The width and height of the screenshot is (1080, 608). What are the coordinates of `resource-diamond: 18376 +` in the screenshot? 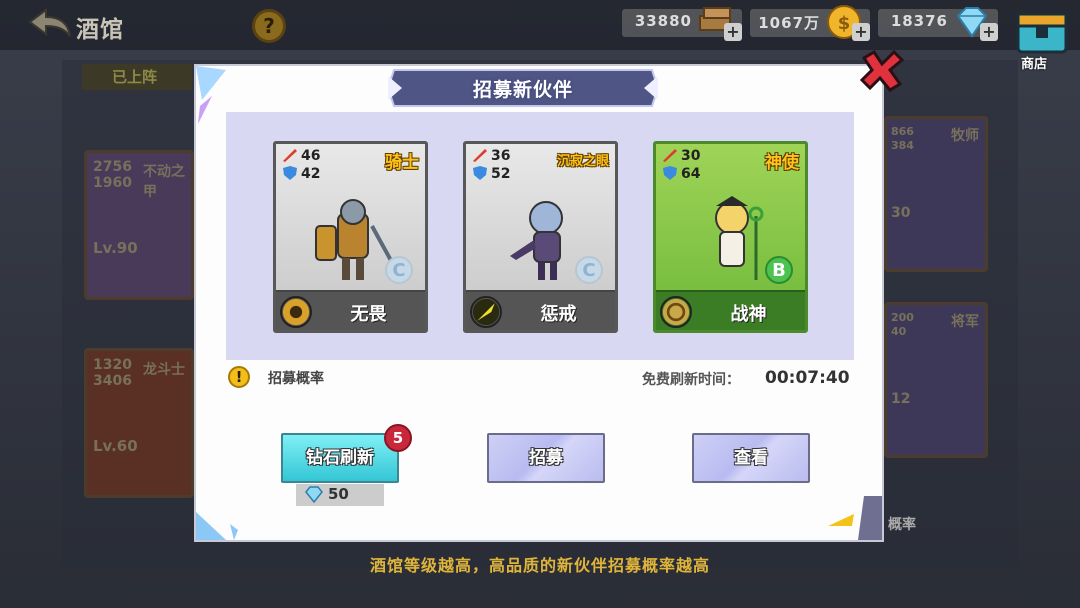 It's located at (938, 24).